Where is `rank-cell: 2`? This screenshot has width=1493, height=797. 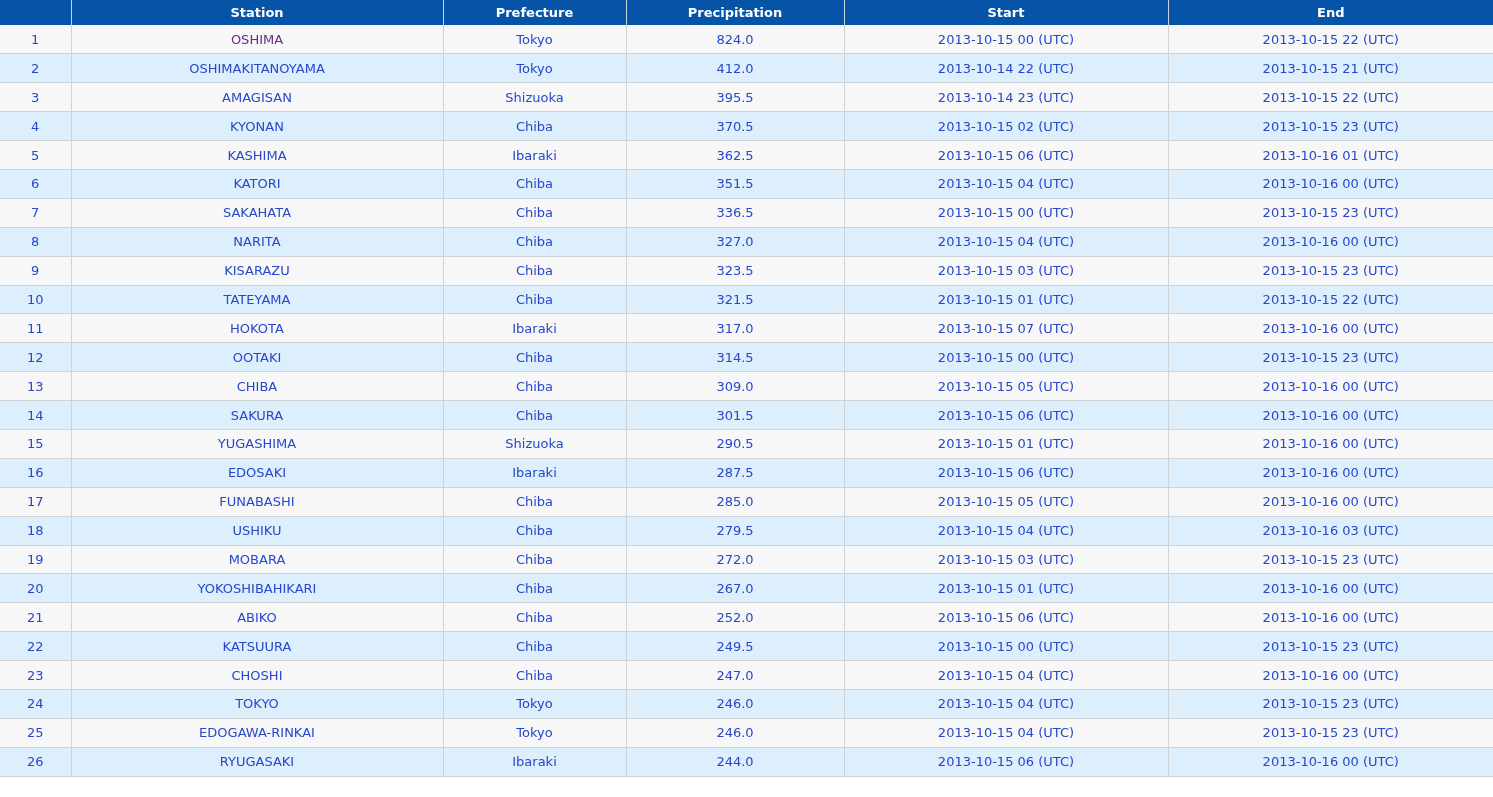 rank-cell: 2 is located at coordinates (35, 68).